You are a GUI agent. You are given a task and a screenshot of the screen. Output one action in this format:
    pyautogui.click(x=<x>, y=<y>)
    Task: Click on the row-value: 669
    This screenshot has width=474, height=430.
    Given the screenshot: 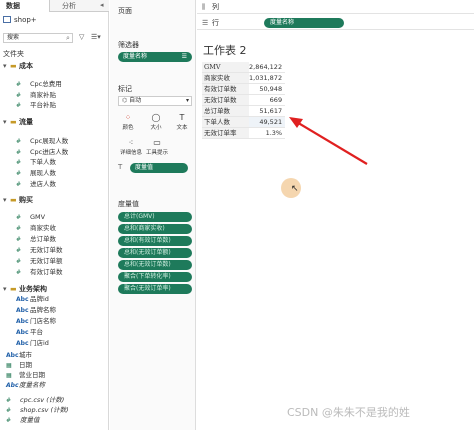 What is the action you would take?
    pyautogui.click(x=267, y=100)
    